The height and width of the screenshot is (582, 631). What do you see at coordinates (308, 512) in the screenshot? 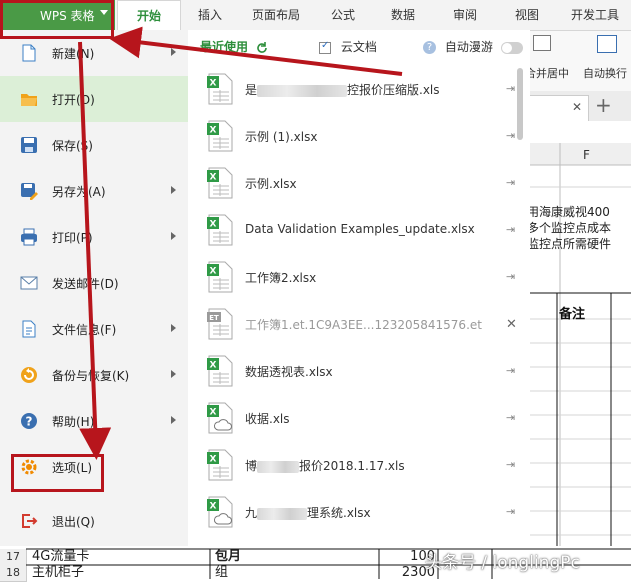
I see `recent-file-name: 九 理系统.xlsx` at bounding box center [308, 512].